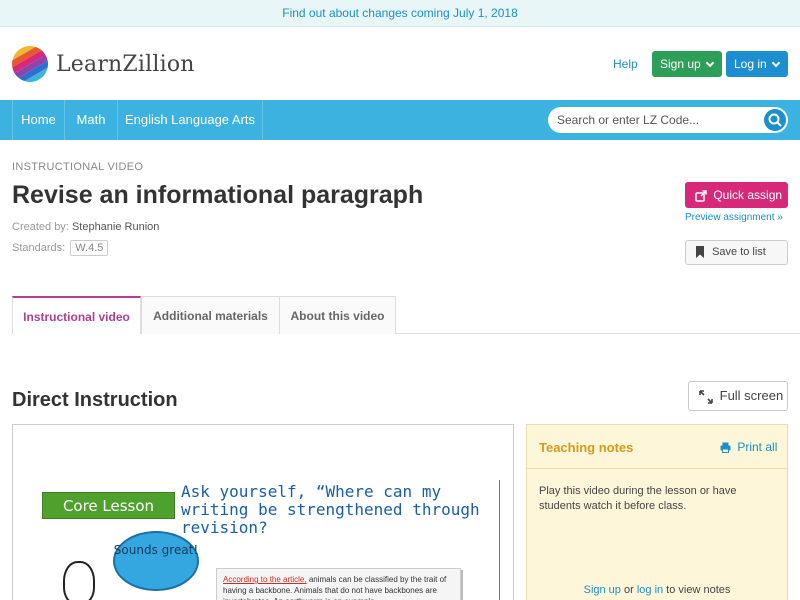 This screenshot has height=600, width=800. What do you see at coordinates (739, 252) in the screenshot?
I see `save-to-list-label: Save to list` at bounding box center [739, 252].